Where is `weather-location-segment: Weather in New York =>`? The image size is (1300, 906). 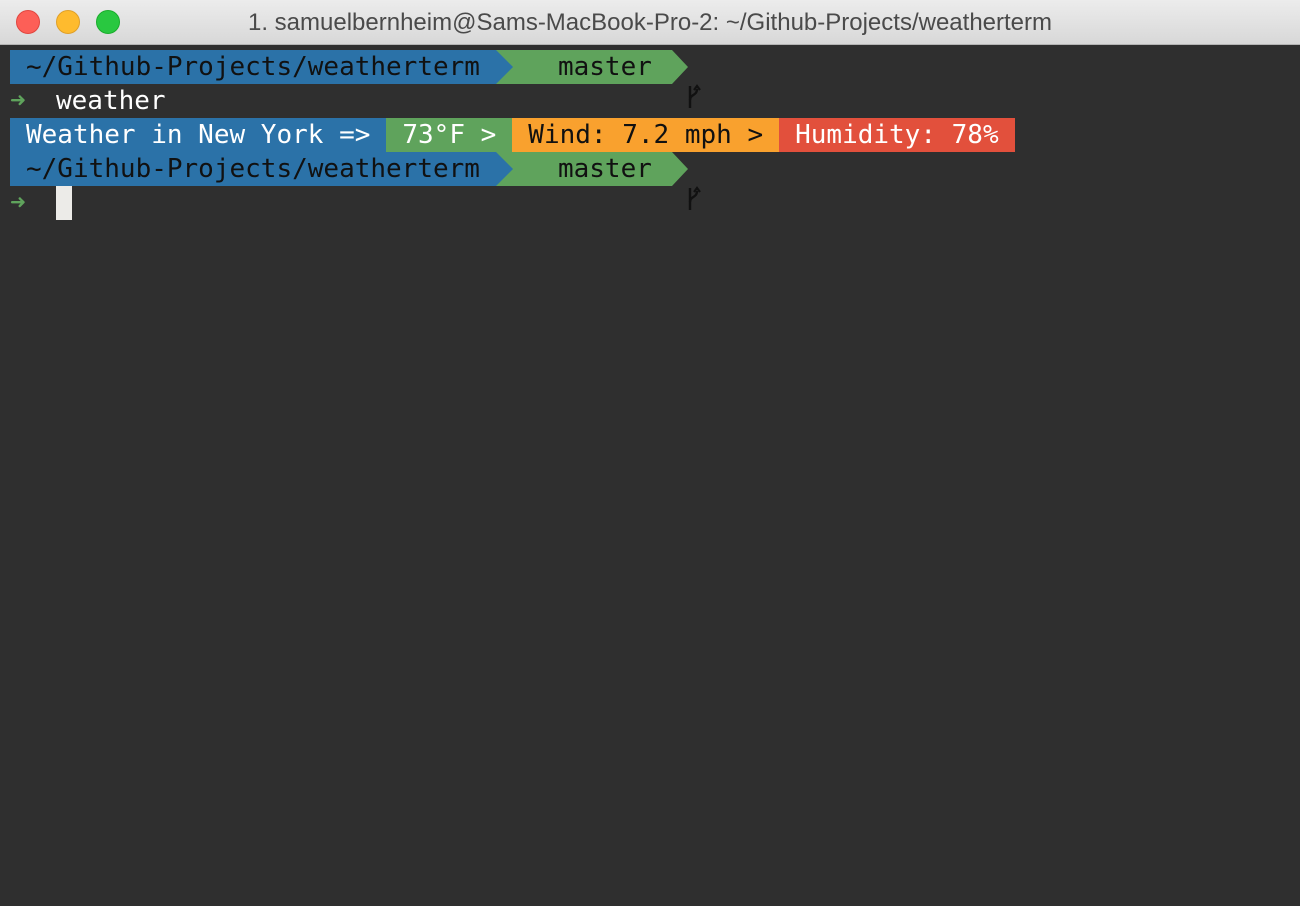 weather-location-segment: Weather in New York => is located at coordinates (198, 135).